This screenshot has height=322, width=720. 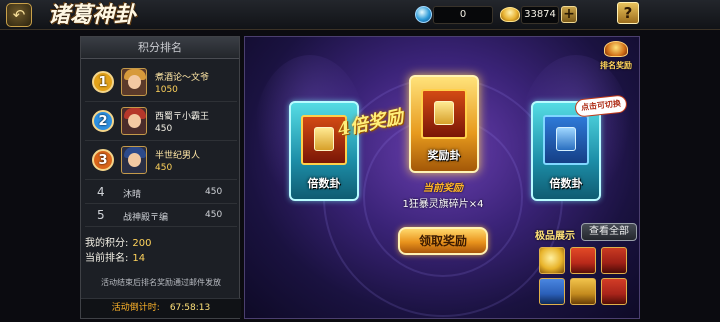 What do you see at coordinates (443, 188) in the screenshot?
I see `current-reward-title: 当前奖励` at bounding box center [443, 188].